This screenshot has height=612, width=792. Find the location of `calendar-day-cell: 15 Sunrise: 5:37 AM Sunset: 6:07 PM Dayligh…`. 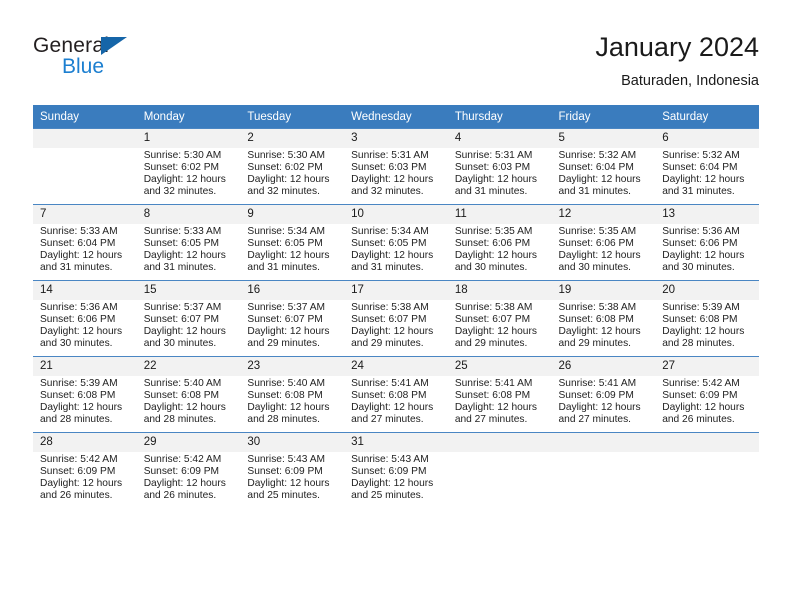

calendar-day-cell: 15 Sunrise: 5:37 AM Sunset: 6:07 PM Dayligh… is located at coordinates (188, 318).